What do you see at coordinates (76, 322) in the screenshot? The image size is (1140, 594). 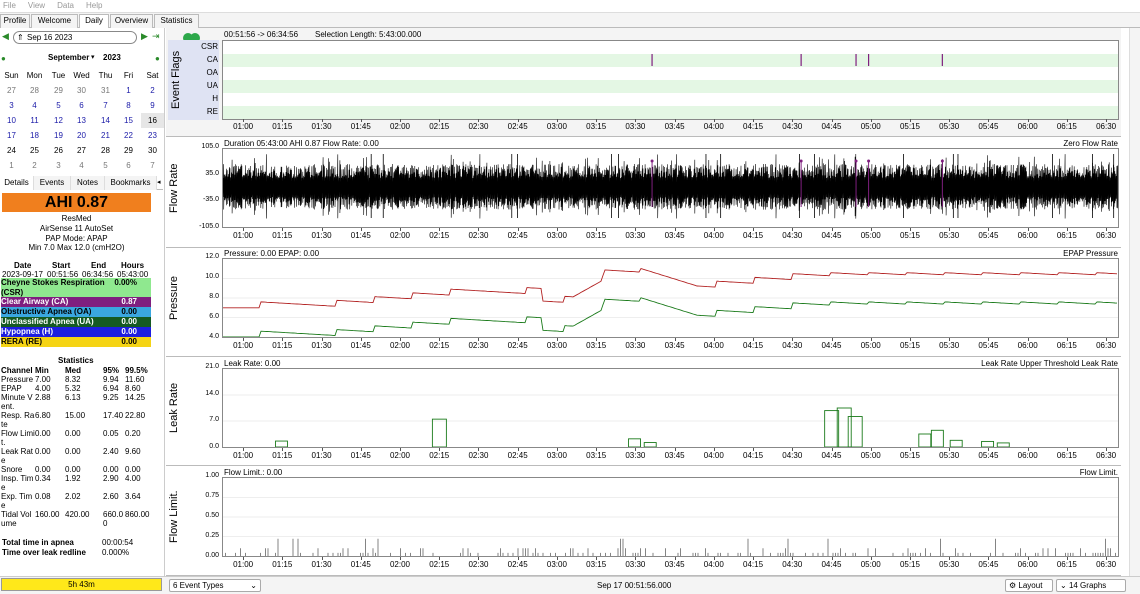 I see `event-row: Unclassified Apnea (UA) 0.00` at bounding box center [76, 322].